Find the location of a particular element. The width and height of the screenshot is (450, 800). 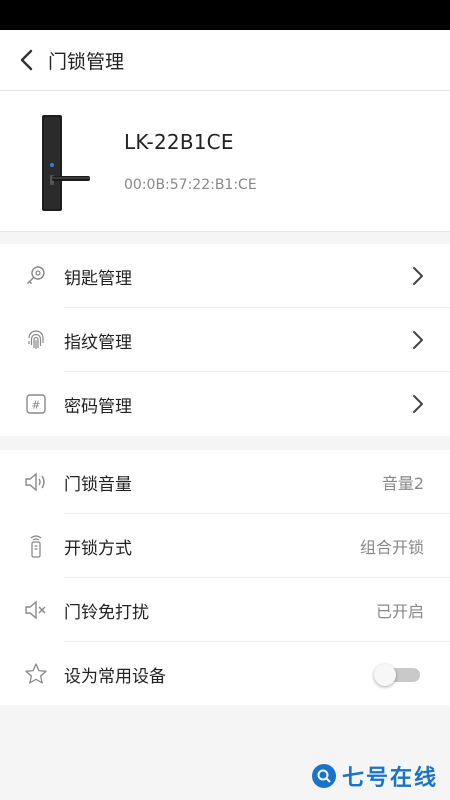

search-icon is located at coordinates (323, 776).